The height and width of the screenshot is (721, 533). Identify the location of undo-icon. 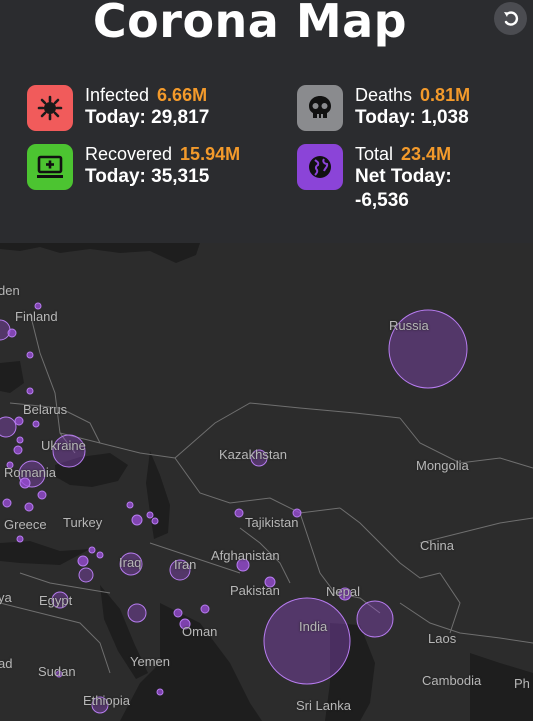
(510, 18).